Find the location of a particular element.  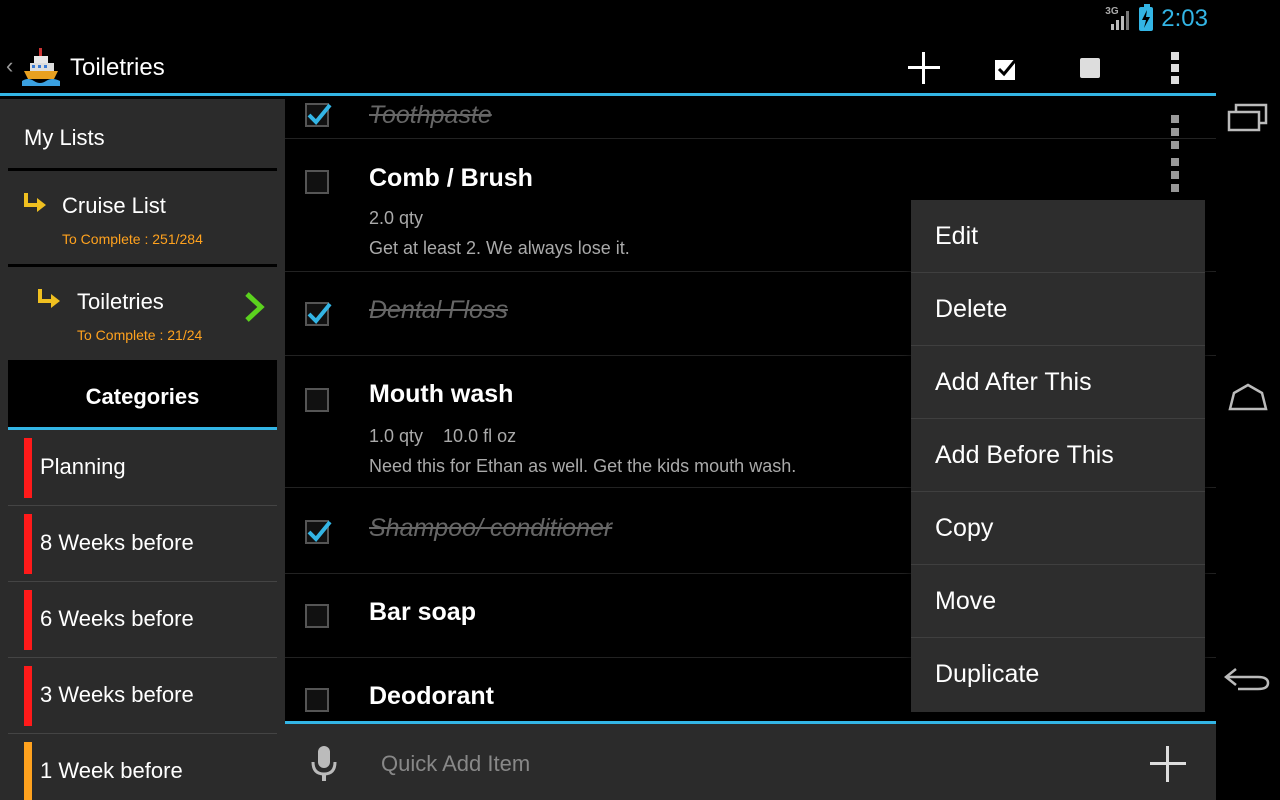

categories-header: Categories is located at coordinates (142, 396).